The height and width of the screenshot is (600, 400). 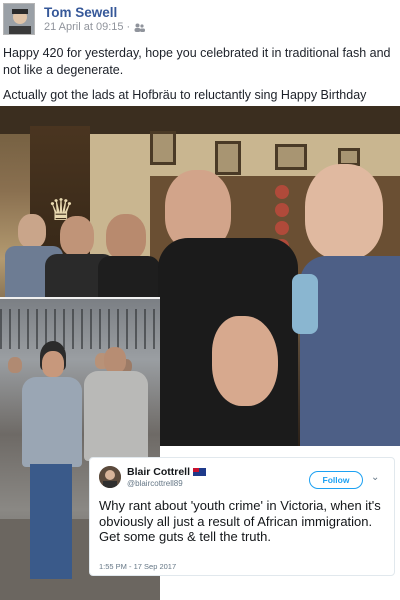 What do you see at coordinates (137, 566) in the screenshot?
I see `tweet-timestamp: 1:55 PM - 17 Sep 2017` at bounding box center [137, 566].